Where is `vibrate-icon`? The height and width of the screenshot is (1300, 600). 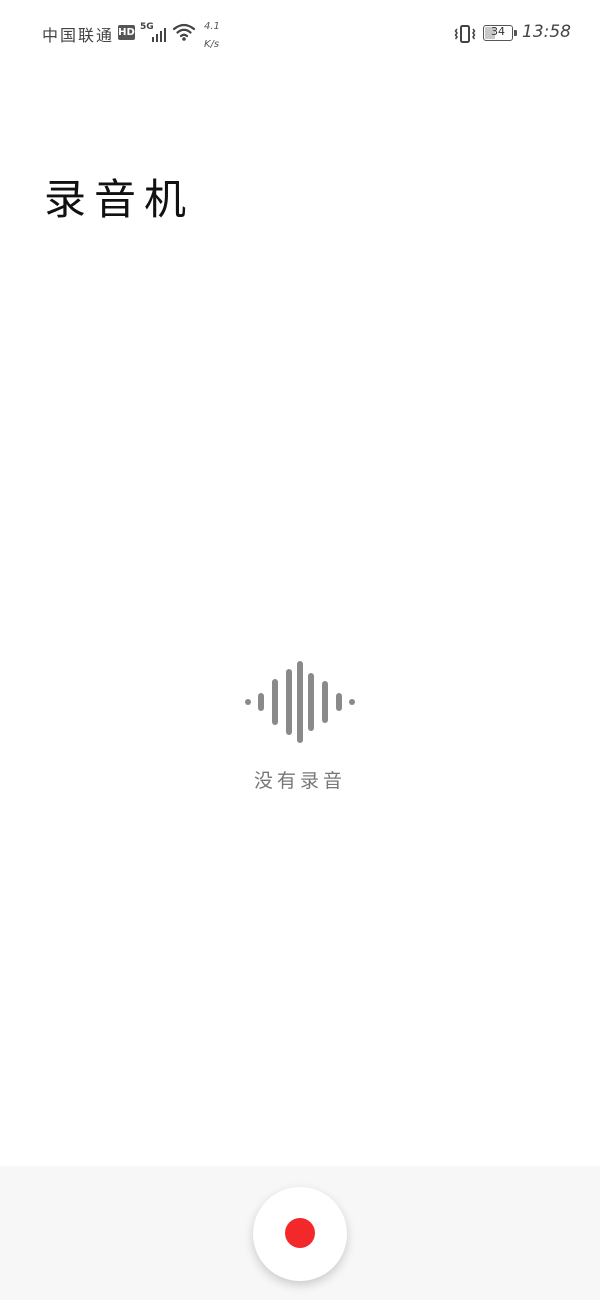
vibrate-icon is located at coordinates (465, 34).